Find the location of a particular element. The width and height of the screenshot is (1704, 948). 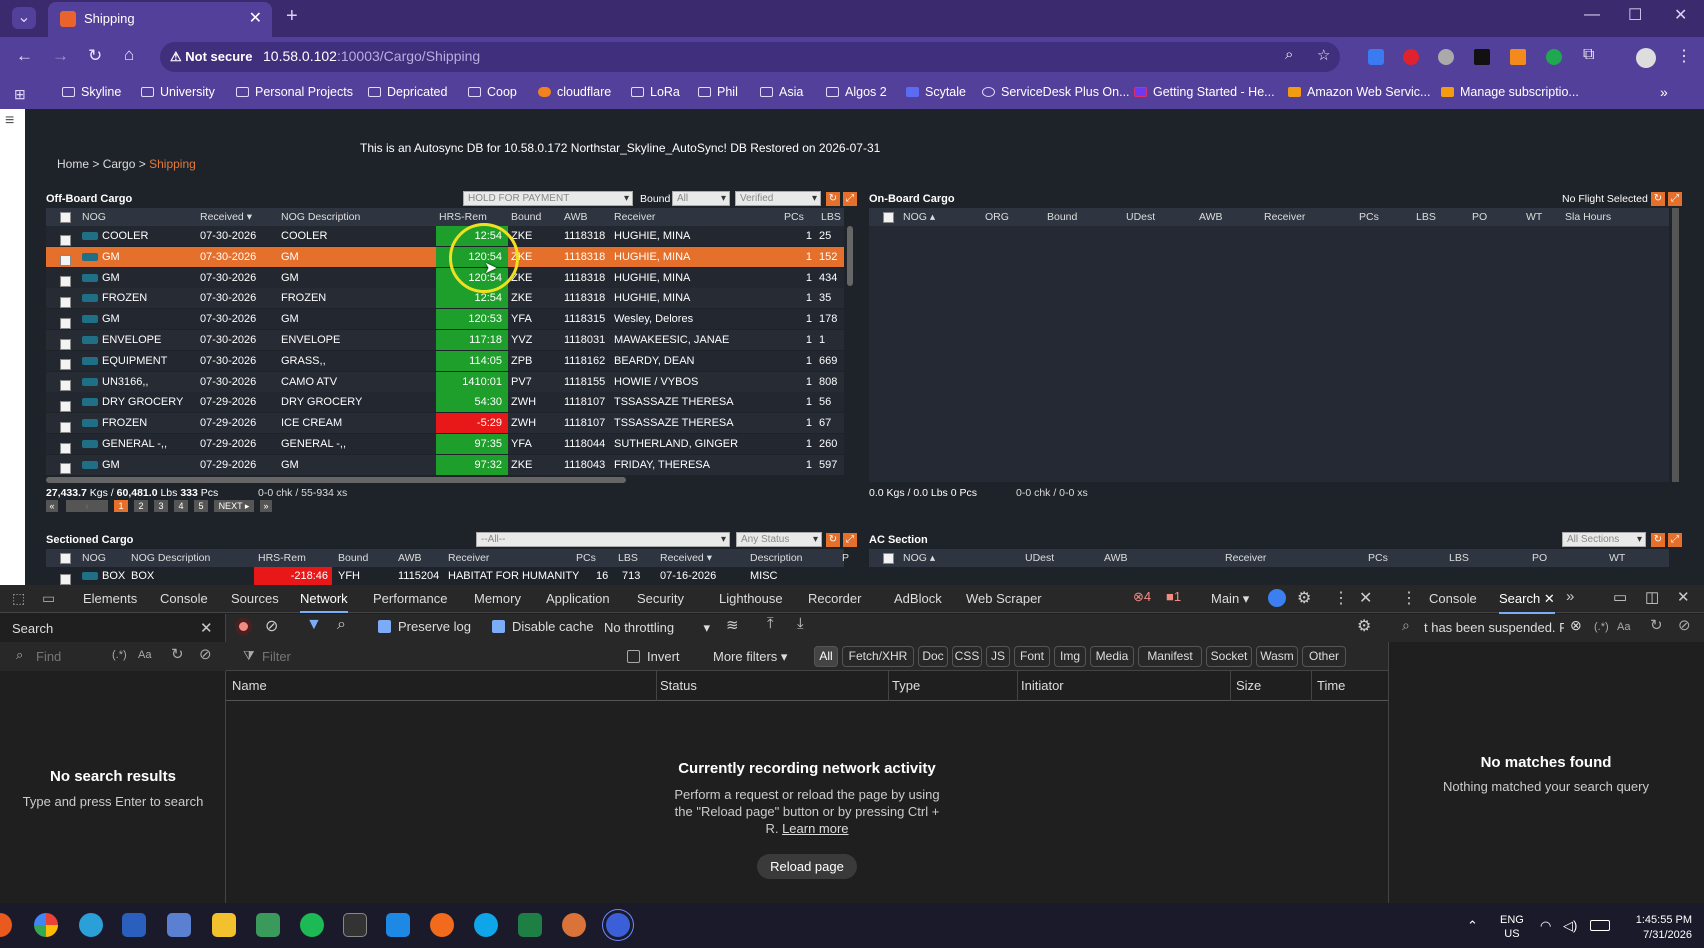

col-hrs-rem: HRS-Rem is located at coordinates (282, 558).